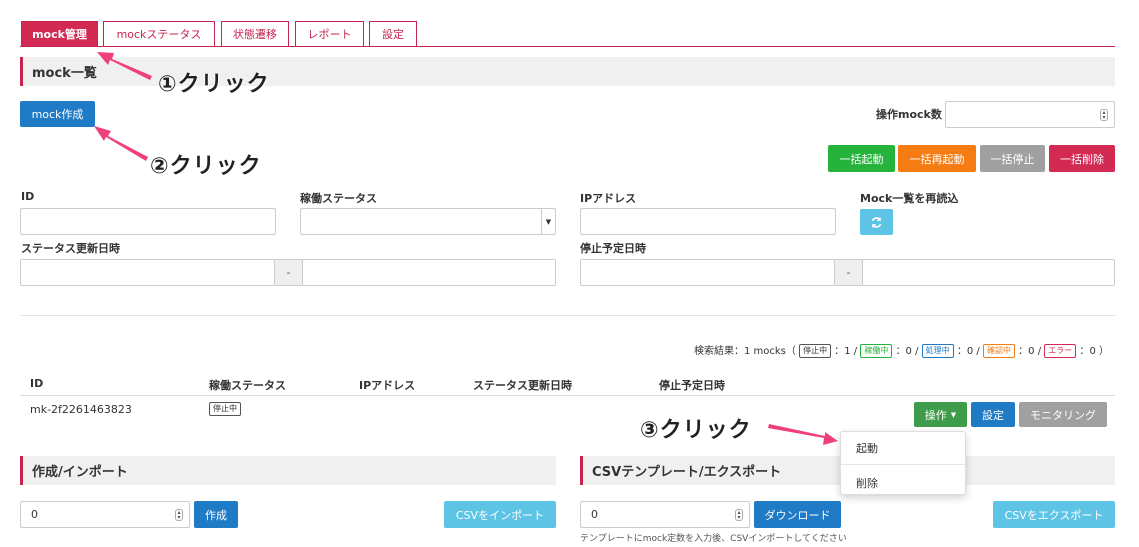  Describe the element at coordinates (206, 166) in the screenshot. I see `annotation-step2: ②クリック` at that location.